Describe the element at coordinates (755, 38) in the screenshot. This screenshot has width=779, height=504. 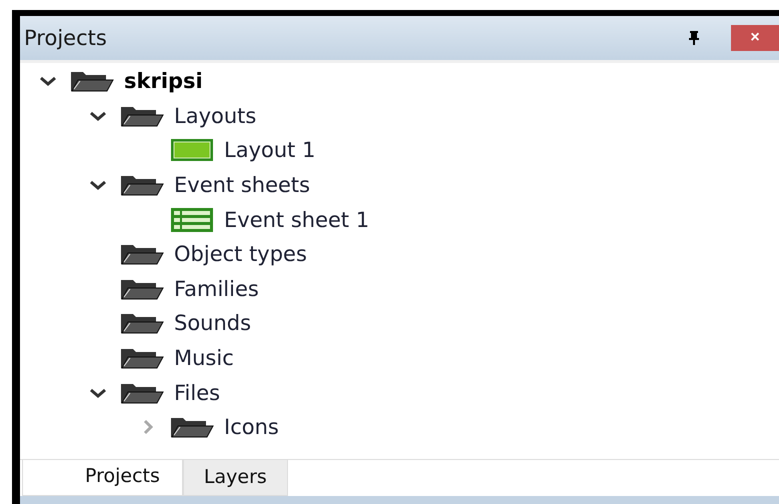
I see `close-button: ×` at that location.